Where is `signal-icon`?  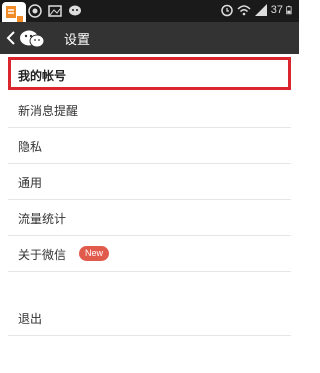
signal-icon is located at coordinates (260, 10).